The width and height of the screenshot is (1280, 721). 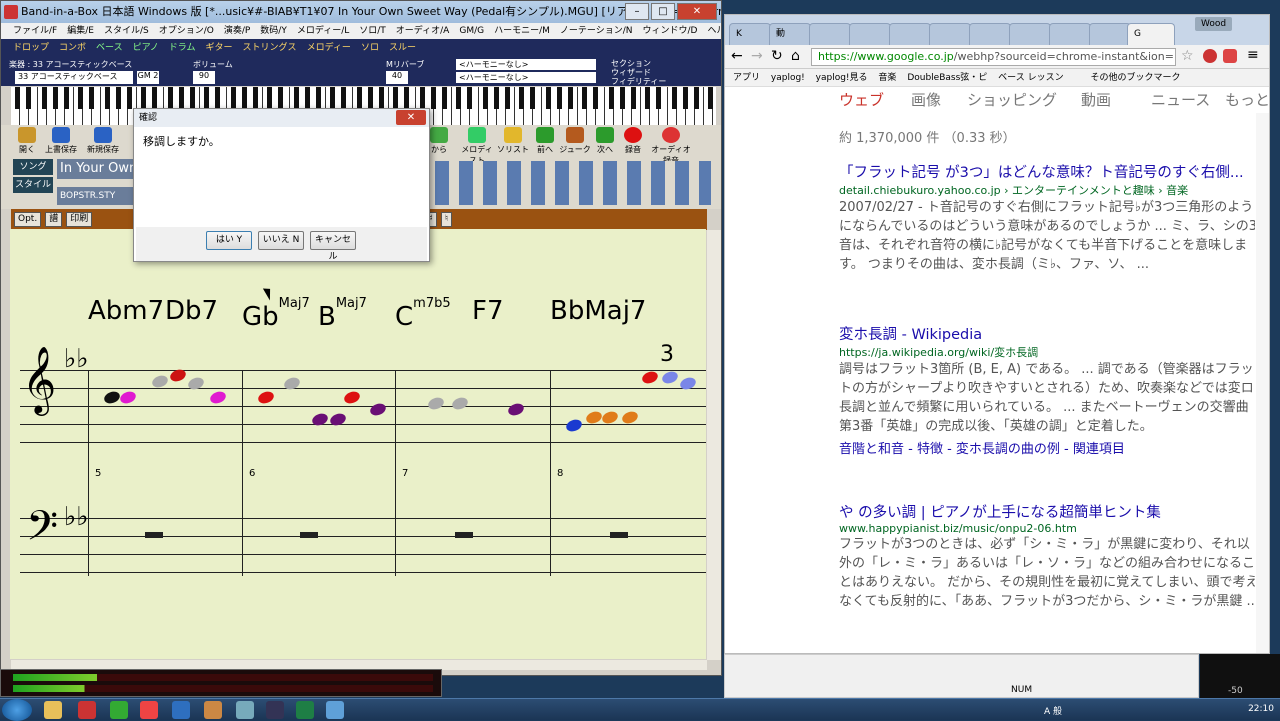 What do you see at coordinates (471, 31) in the screenshot?
I see `menu-gm: GM/G` at bounding box center [471, 31].